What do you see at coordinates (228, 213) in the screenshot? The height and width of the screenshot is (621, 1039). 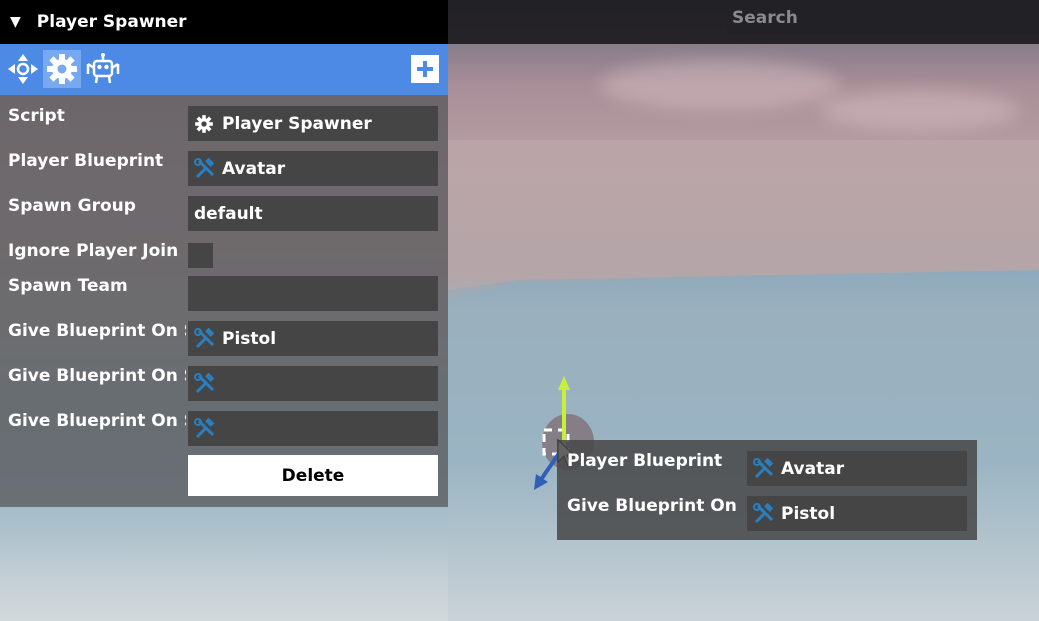 I see `spawn-group-value: default` at bounding box center [228, 213].